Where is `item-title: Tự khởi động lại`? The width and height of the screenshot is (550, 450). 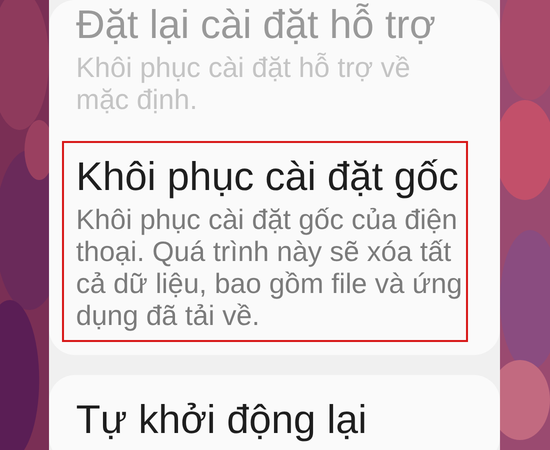
item-title: Tự khởi động lại is located at coordinates (221, 420).